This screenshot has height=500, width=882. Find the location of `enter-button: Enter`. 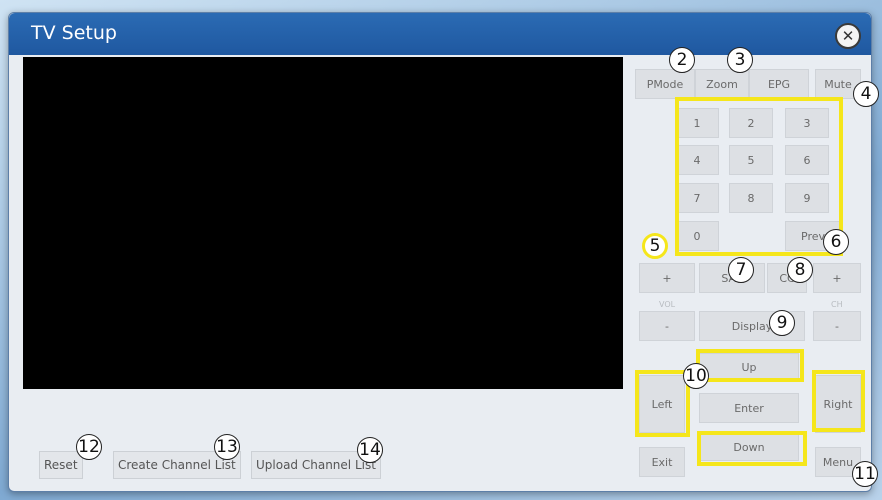

enter-button: Enter is located at coordinates (749, 408).